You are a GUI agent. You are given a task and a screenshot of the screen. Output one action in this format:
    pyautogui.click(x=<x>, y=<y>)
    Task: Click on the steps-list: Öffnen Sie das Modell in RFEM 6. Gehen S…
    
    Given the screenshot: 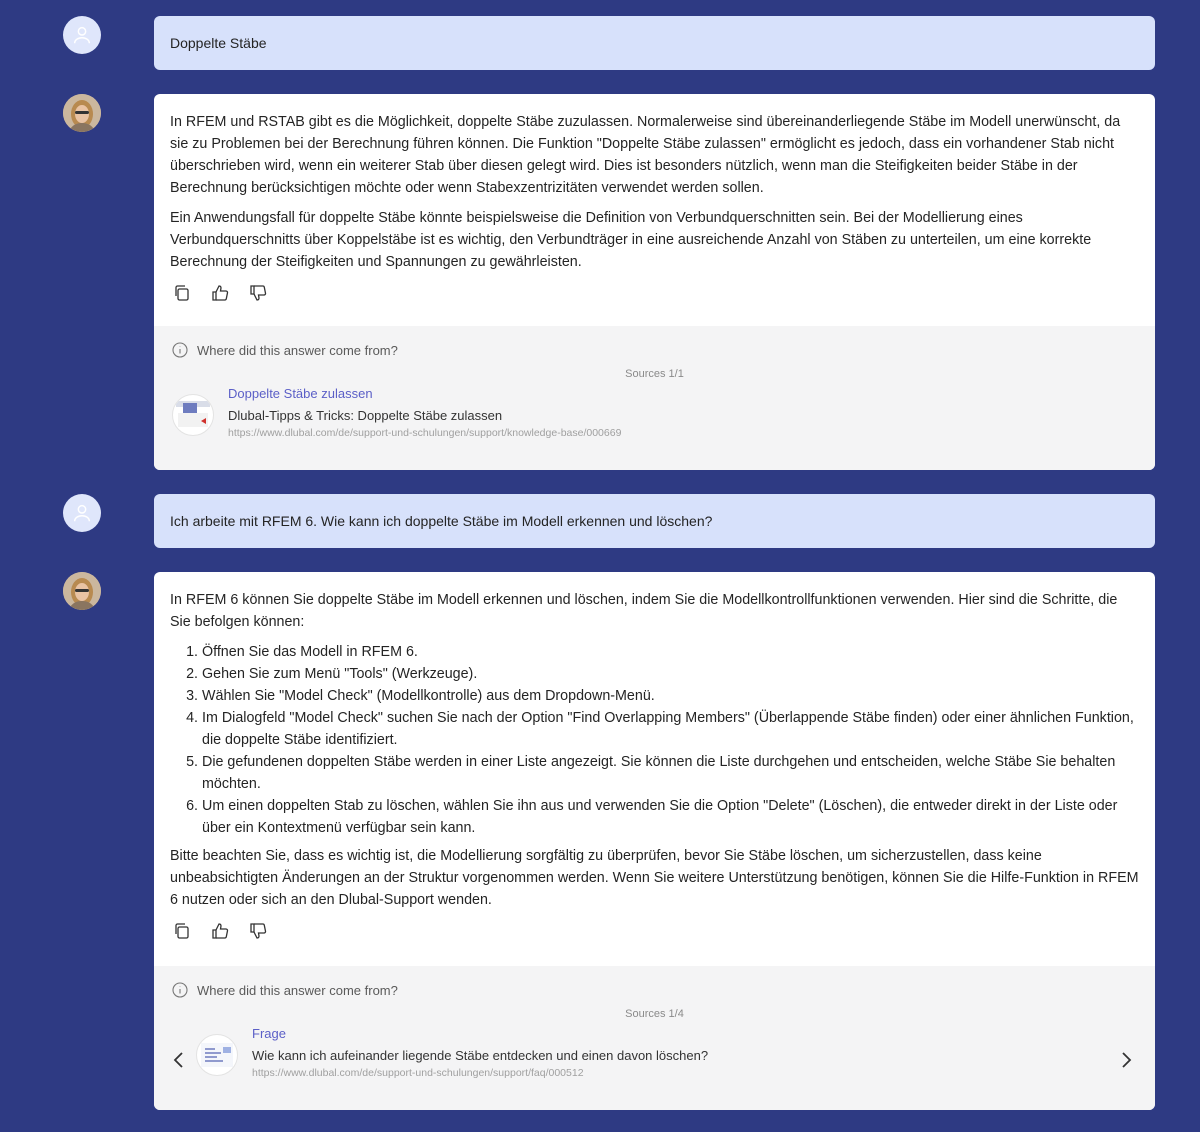 What is the action you would take?
    pyautogui.click(x=654, y=740)
    